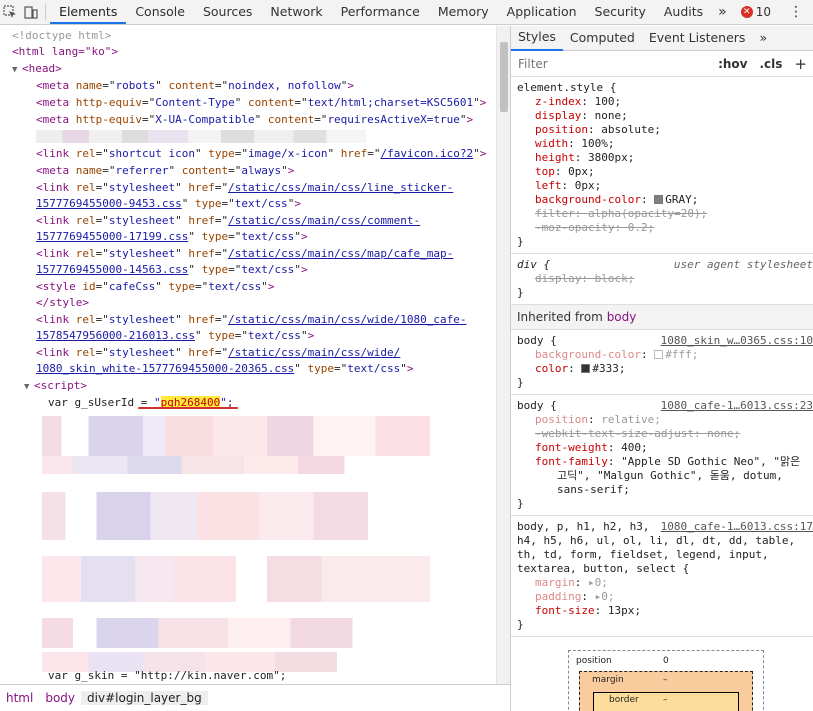 Image resolution: width=813 pixels, height=711 pixels. Describe the element at coordinates (666, 701) in the screenshot. I see `box-model-border: border –` at that location.